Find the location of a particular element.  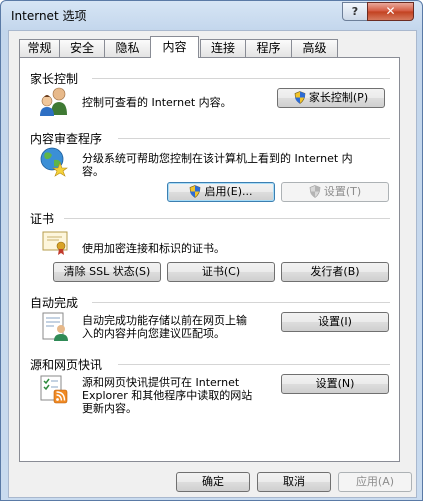

certificates-description: 使用加密连接和标识的证书。 is located at coordinates (153, 248).